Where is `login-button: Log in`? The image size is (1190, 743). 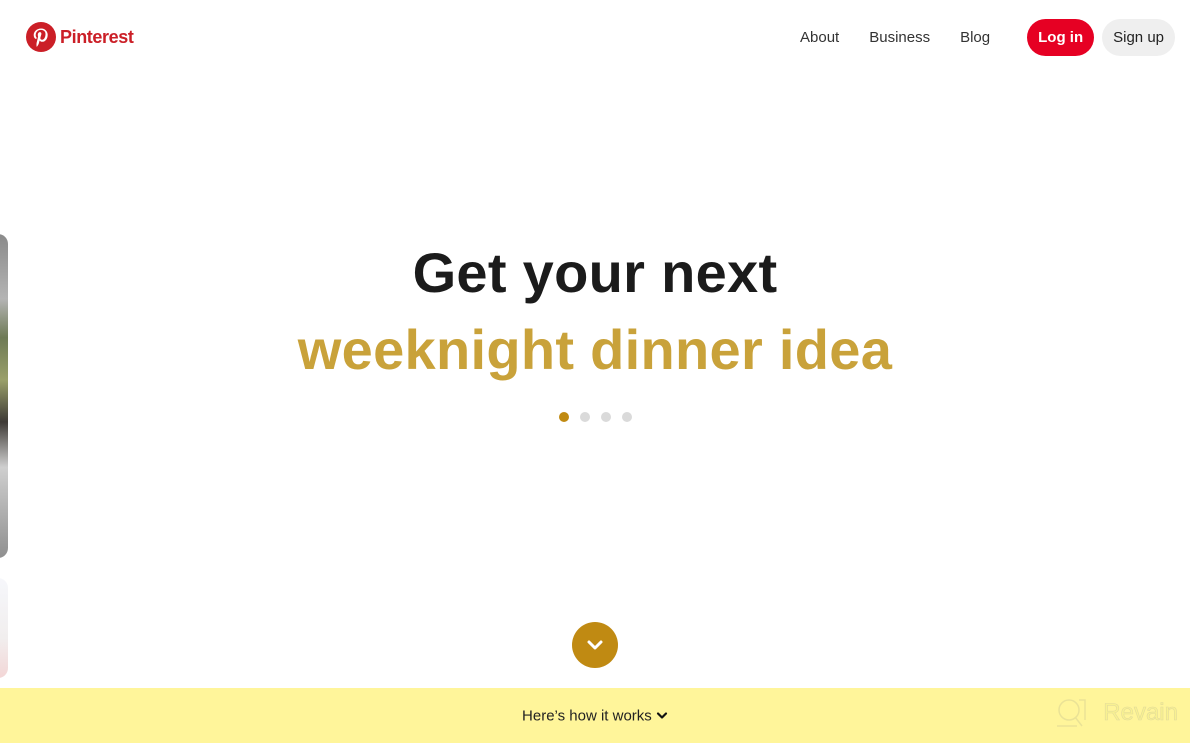 login-button: Log in is located at coordinates (1061, 37).